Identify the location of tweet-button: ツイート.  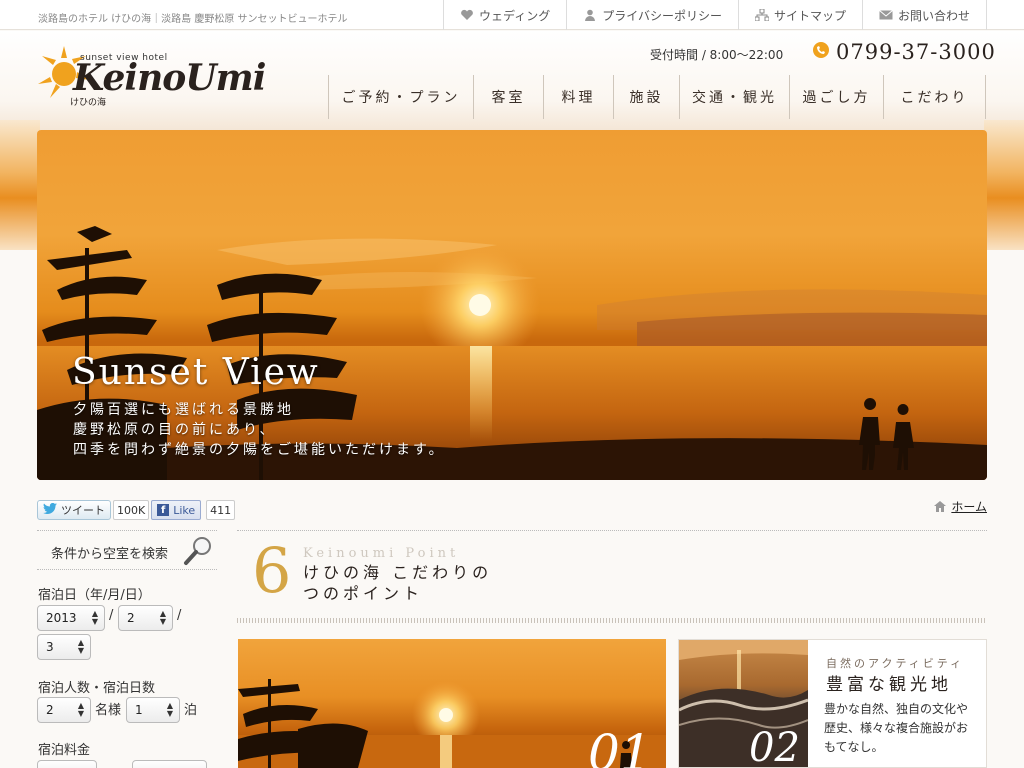
(74, 510).